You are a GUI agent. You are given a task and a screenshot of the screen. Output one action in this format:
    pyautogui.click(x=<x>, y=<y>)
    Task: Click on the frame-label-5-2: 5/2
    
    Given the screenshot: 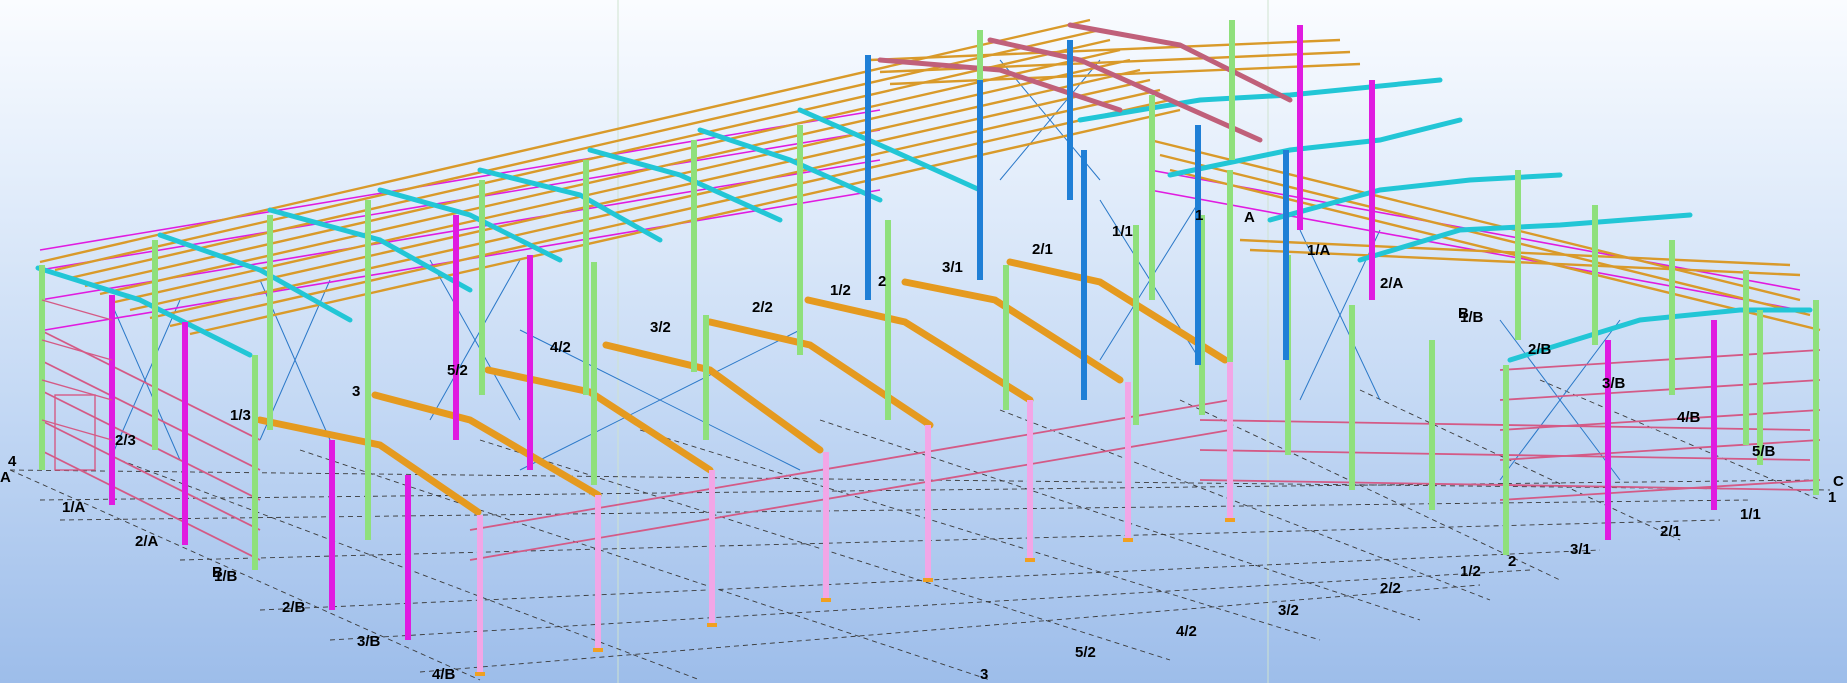 What is the action you would take?
    pyautogui.click(x=457, y=370)
    